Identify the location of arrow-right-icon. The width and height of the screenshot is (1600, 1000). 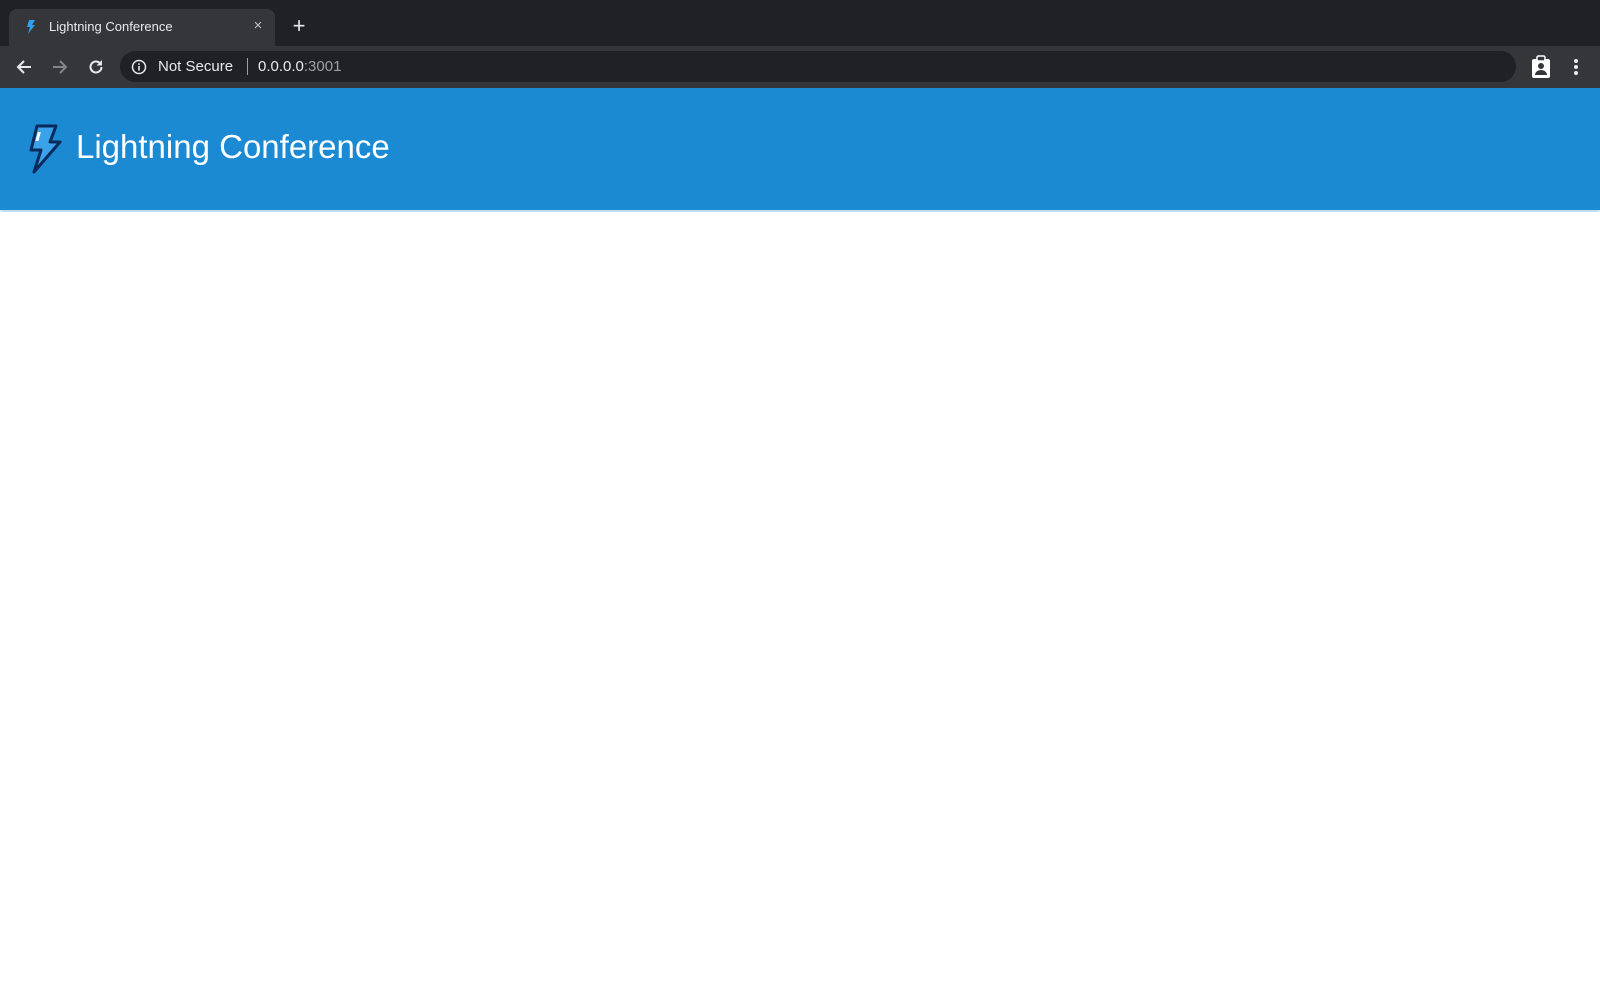
(60, 67).